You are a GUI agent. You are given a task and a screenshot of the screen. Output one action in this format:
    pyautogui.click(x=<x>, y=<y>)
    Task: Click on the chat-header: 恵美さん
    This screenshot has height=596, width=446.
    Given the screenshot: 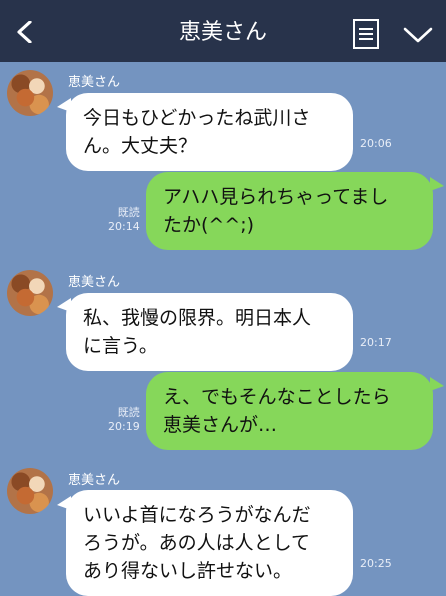 What is the action you would take?
    pyautogui.click(x=223, y=31)
    